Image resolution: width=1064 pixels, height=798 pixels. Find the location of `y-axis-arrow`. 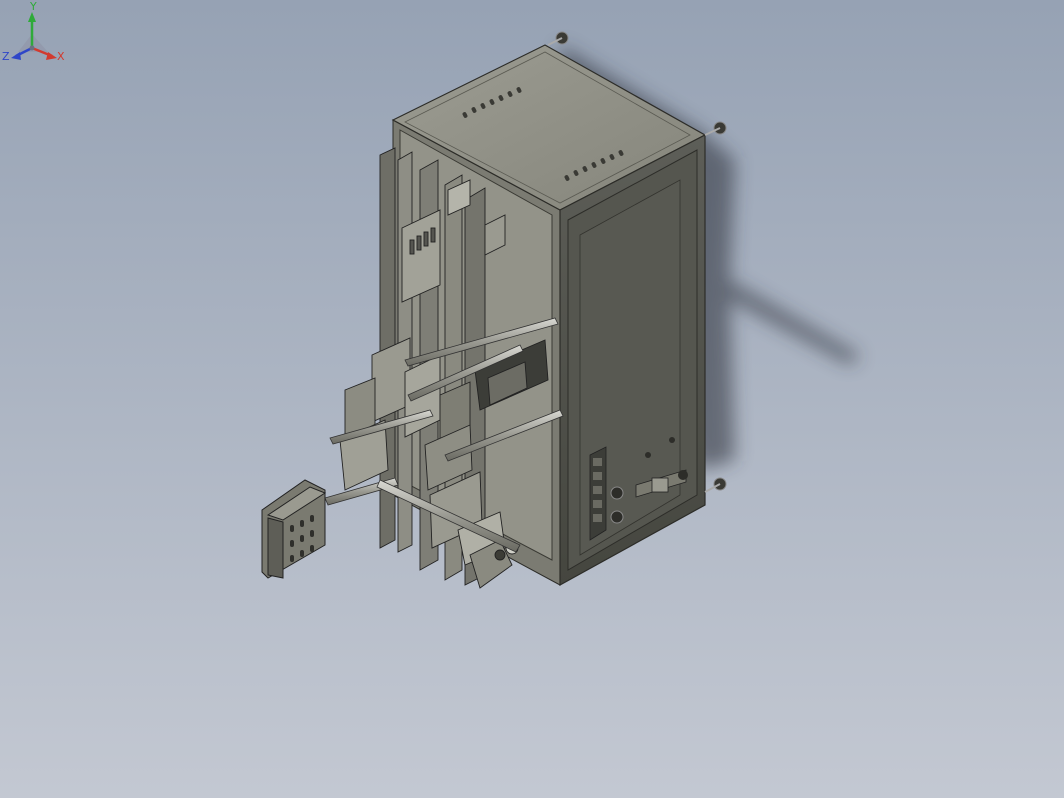

y-axis-arrow is located at coordinates (32, 17).